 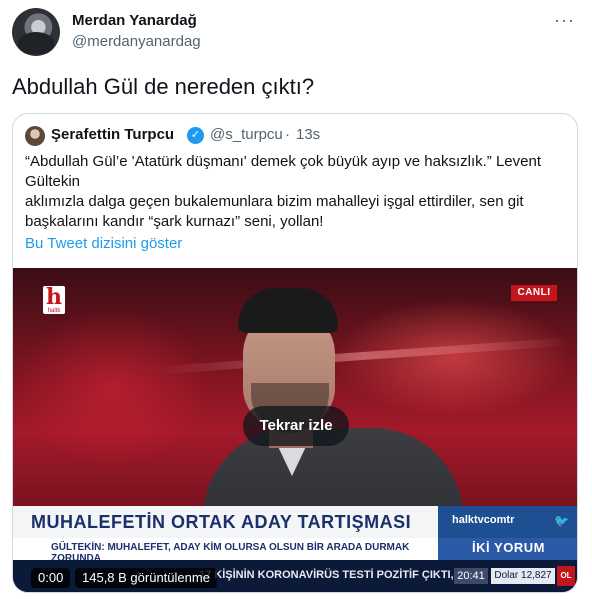 What do you see at coordinates (308, 134) in the screenshot?
I see `quote-timestamp: 13s` at bounding box center [308, 134].